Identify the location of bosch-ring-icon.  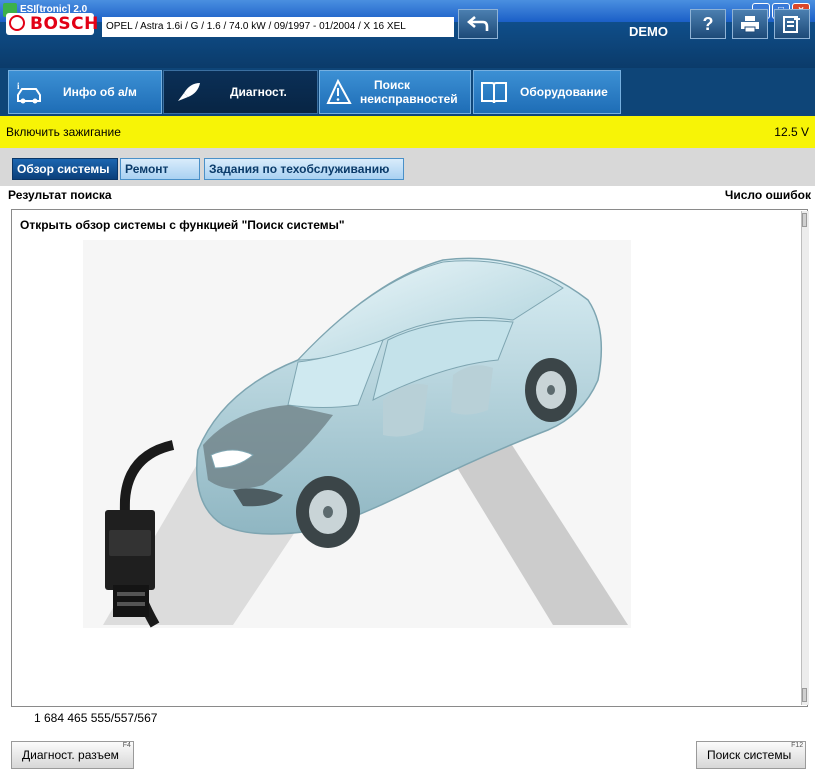
(17, 23).